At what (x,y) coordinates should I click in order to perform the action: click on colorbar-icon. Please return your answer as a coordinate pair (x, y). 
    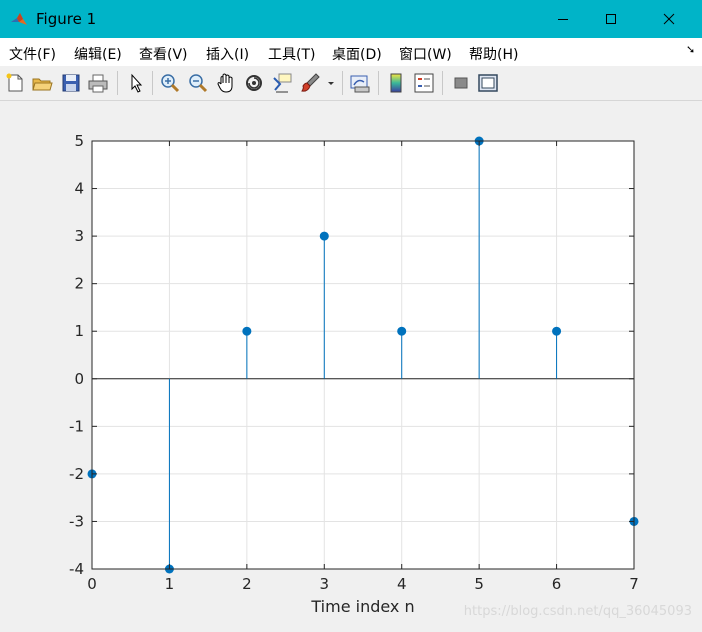
    Looking at the image, I should click on (396, 83).